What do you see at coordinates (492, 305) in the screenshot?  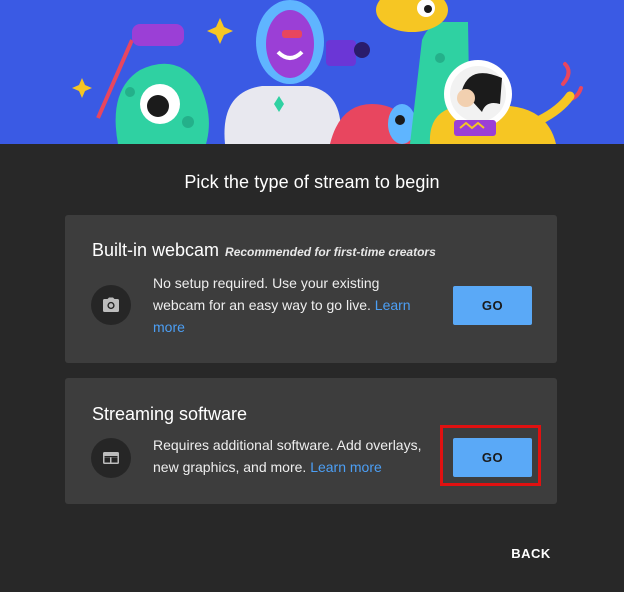 I see `webcam-go-button: GO` at bounding box center [492, 305].